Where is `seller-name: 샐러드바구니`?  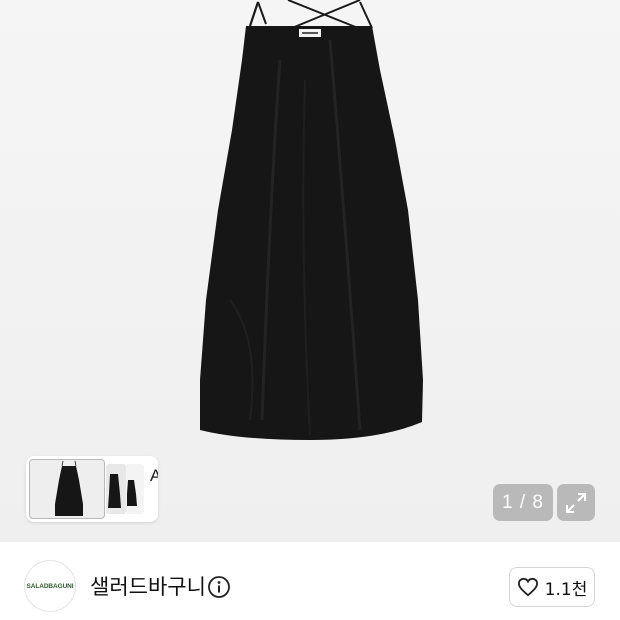 seller-name: 샐러드바구니 is located at coordinates (148, 586).